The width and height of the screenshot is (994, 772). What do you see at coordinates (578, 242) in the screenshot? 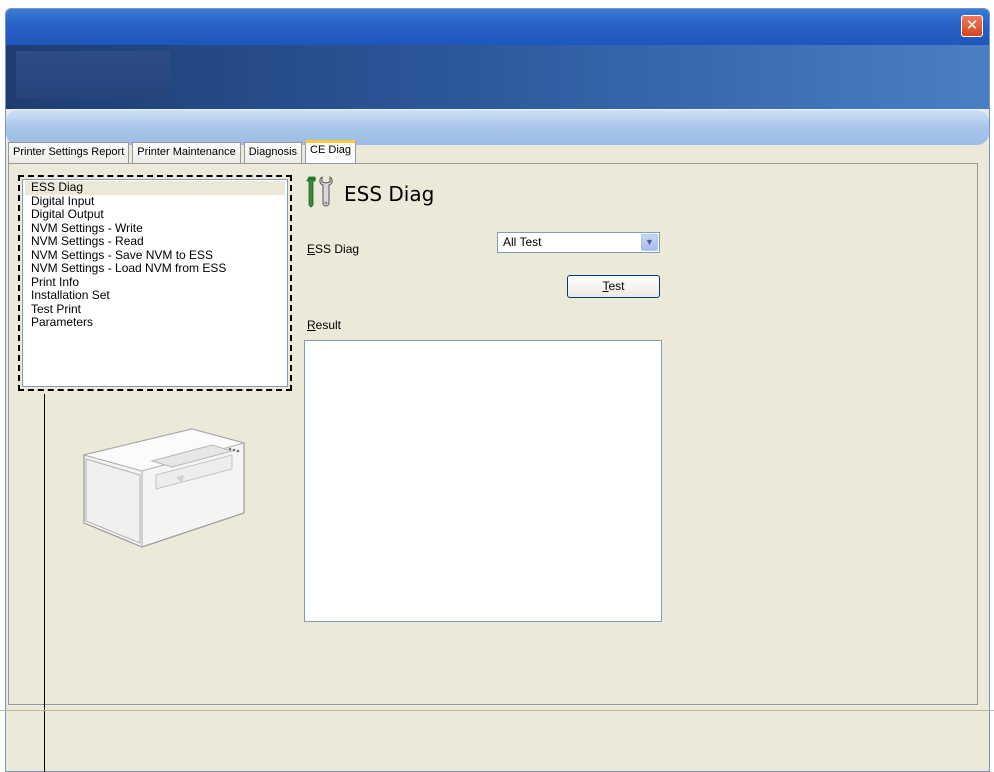
I see `ess-diag-select: All Test ▼` at bounding box center [578, 242].